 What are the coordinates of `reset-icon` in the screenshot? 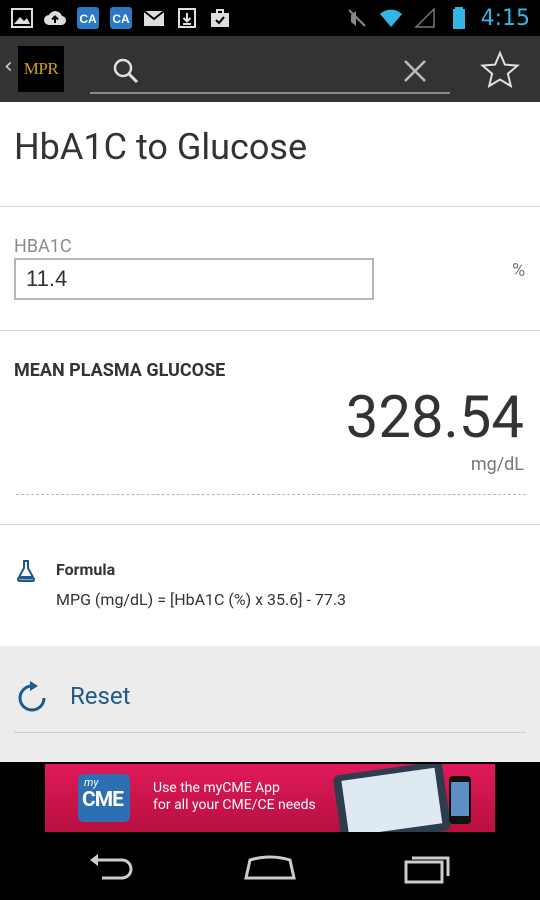 It's located at (32, 698).